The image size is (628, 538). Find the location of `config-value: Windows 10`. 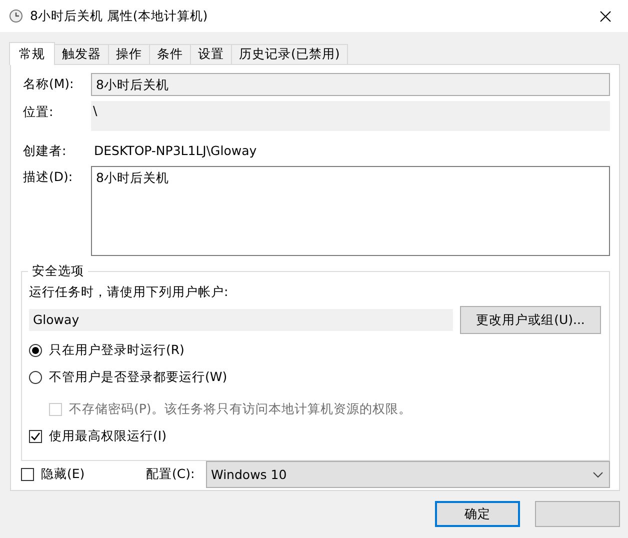

config-value: Windows 10 is located at coordinates (249, 474).